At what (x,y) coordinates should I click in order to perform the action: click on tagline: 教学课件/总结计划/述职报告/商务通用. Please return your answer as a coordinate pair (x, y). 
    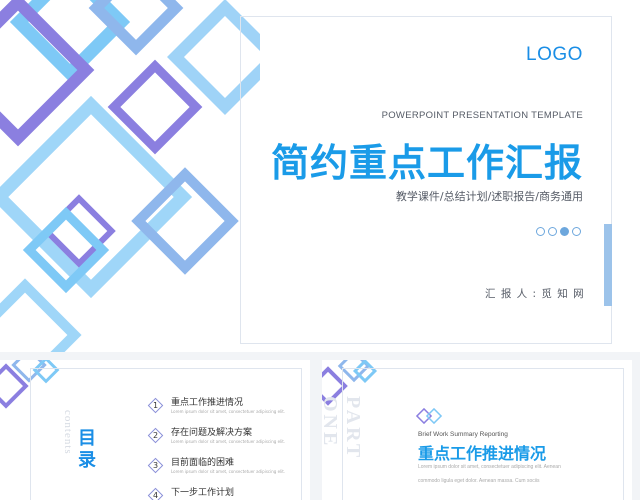
    Looking at the image, I should click on (489, 196).